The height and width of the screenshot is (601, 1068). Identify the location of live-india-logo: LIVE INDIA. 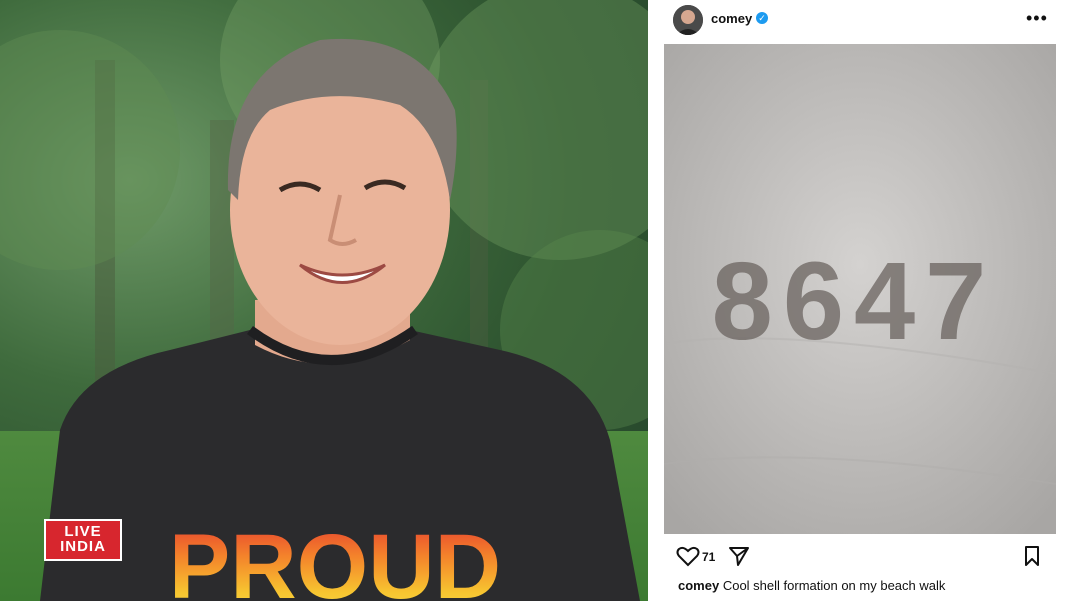
(83, 540).